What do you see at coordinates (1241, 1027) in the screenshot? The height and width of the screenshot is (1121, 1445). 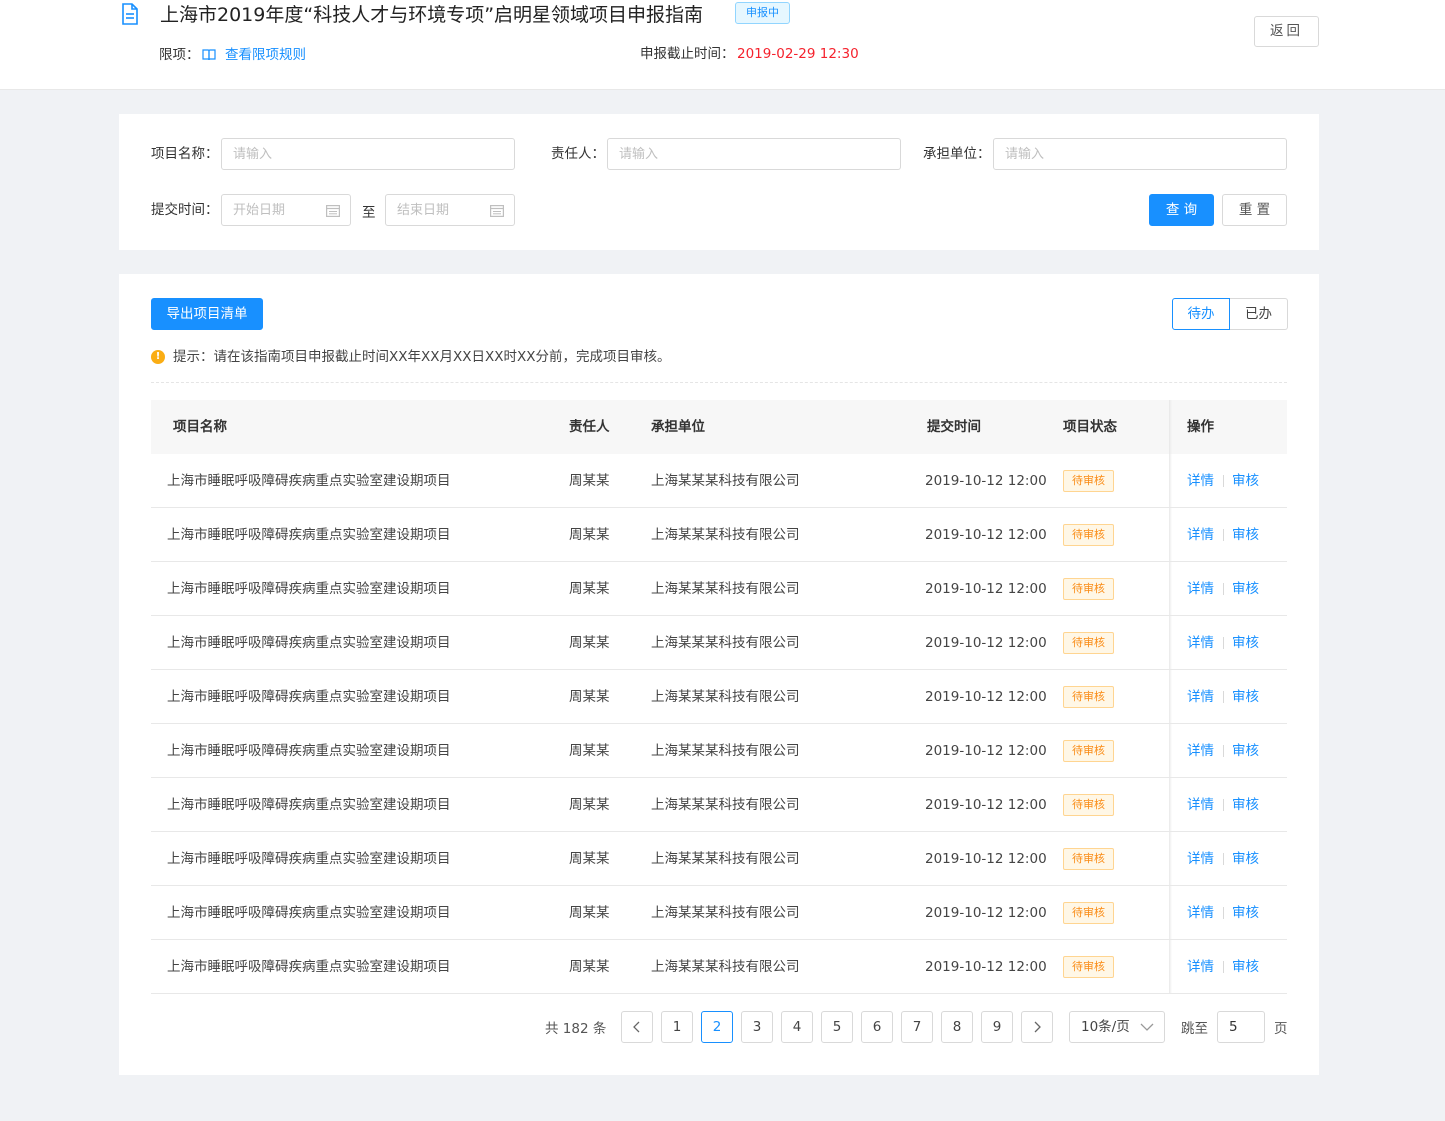 I see `jump-page-input` at bounding box center [1241, 1027].